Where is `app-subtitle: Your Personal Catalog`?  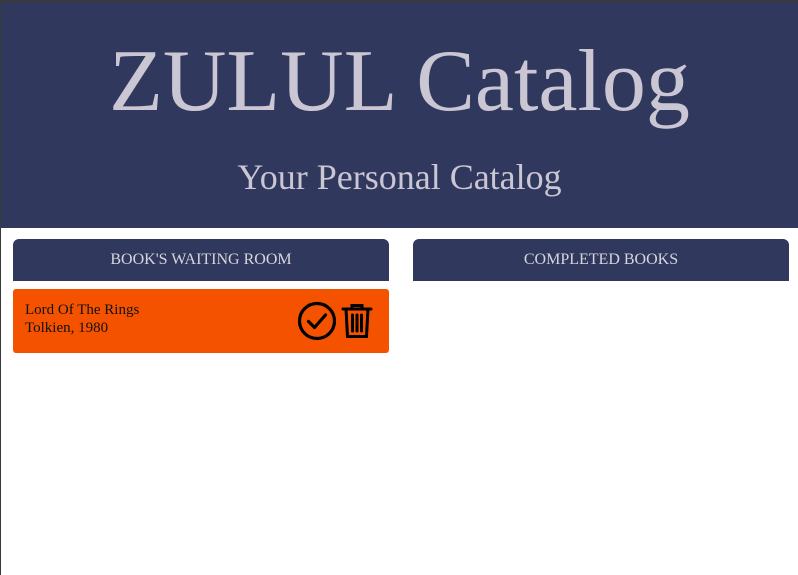 app-subtitle: Your Personal Catalog is located at coordinates (399, 177).